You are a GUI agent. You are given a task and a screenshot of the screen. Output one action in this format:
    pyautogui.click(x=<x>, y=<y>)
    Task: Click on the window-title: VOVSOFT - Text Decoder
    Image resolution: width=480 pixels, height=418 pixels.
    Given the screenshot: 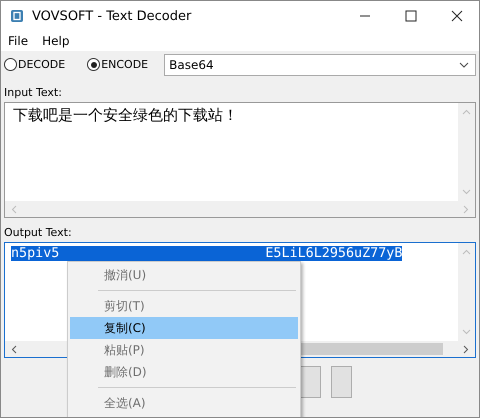 What is the action you would take?
    pyautogui.click(x=112, y=16)
    